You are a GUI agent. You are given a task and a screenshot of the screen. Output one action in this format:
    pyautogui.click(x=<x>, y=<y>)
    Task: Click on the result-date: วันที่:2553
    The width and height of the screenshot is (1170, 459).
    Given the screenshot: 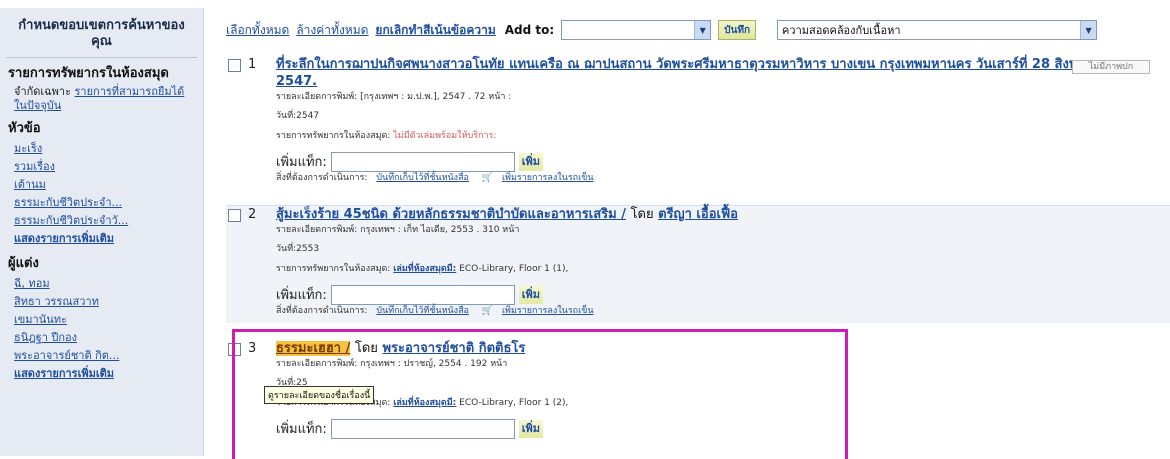 What is the action you would take?
    pyautogui.click(x=691, y=249)
    